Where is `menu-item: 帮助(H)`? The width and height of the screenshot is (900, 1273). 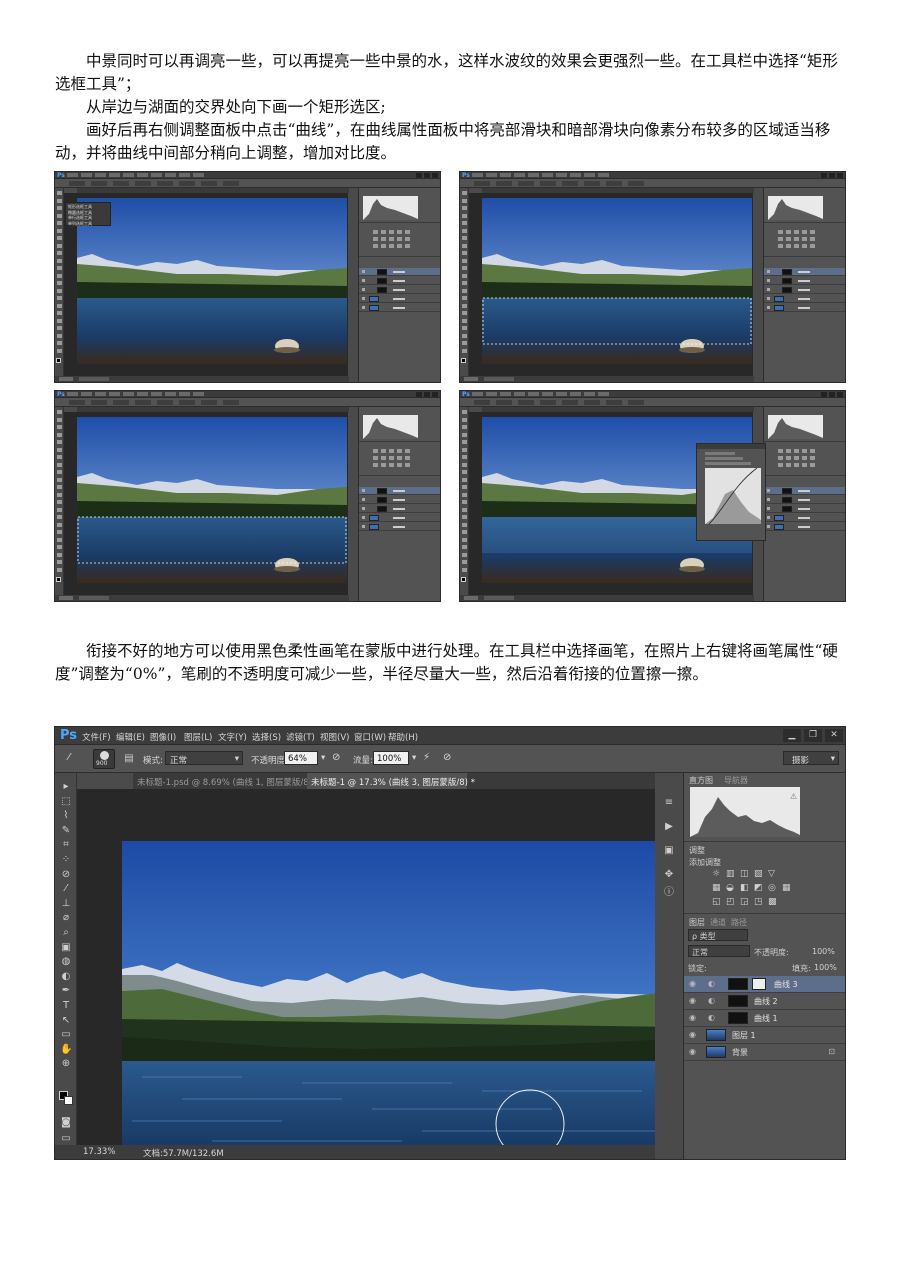
menu-item: 帮助(H) is located at coordinates (403, 737).